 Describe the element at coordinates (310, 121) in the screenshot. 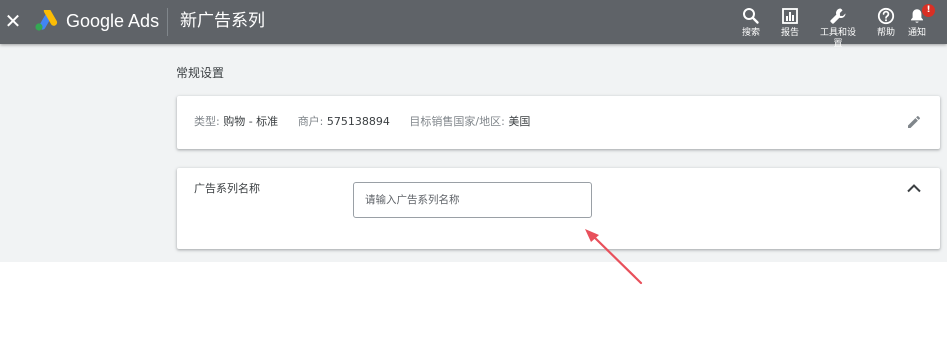

I see `merchant-key: 商户:` at that location.